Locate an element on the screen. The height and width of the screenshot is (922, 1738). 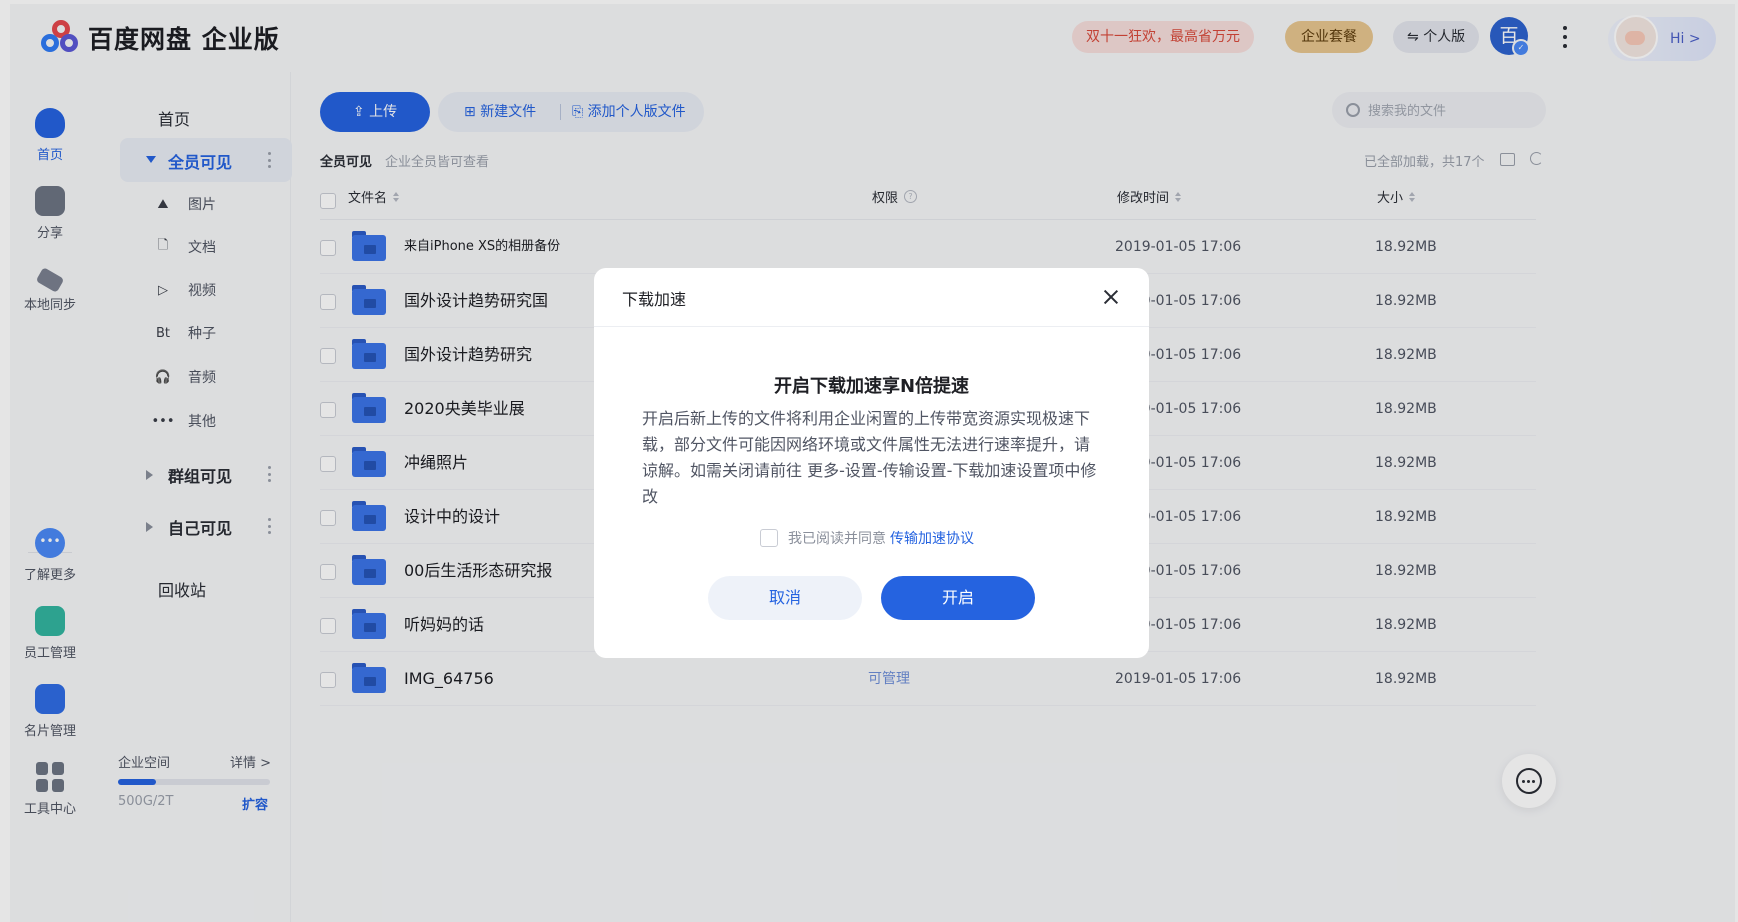
dialog-heading: 开启下载加速享N倍提速 is located at coordinates (871, 386).